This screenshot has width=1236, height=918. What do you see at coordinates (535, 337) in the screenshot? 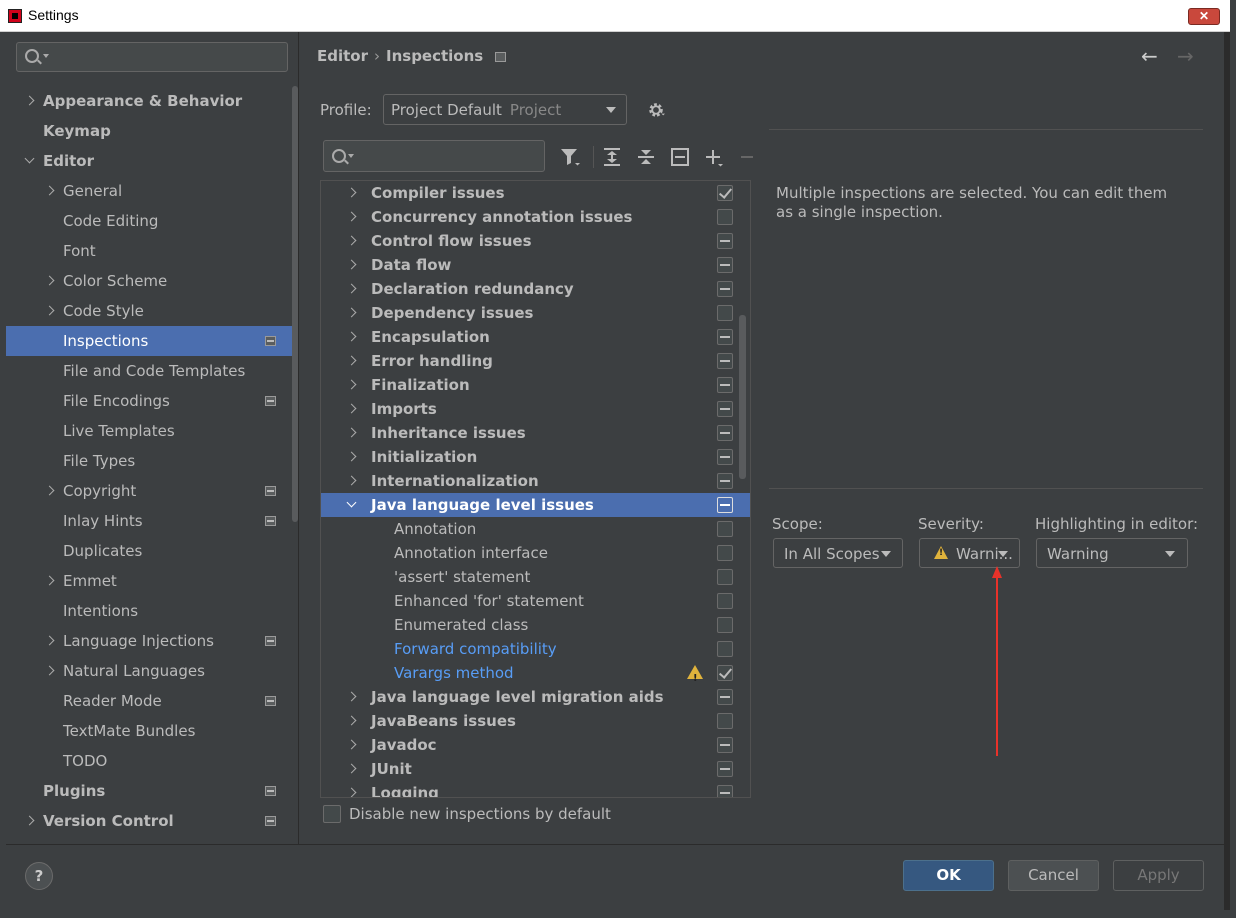
I see `tree-row-encapsulation: Encapsulation` at bounding box center [535, 337].